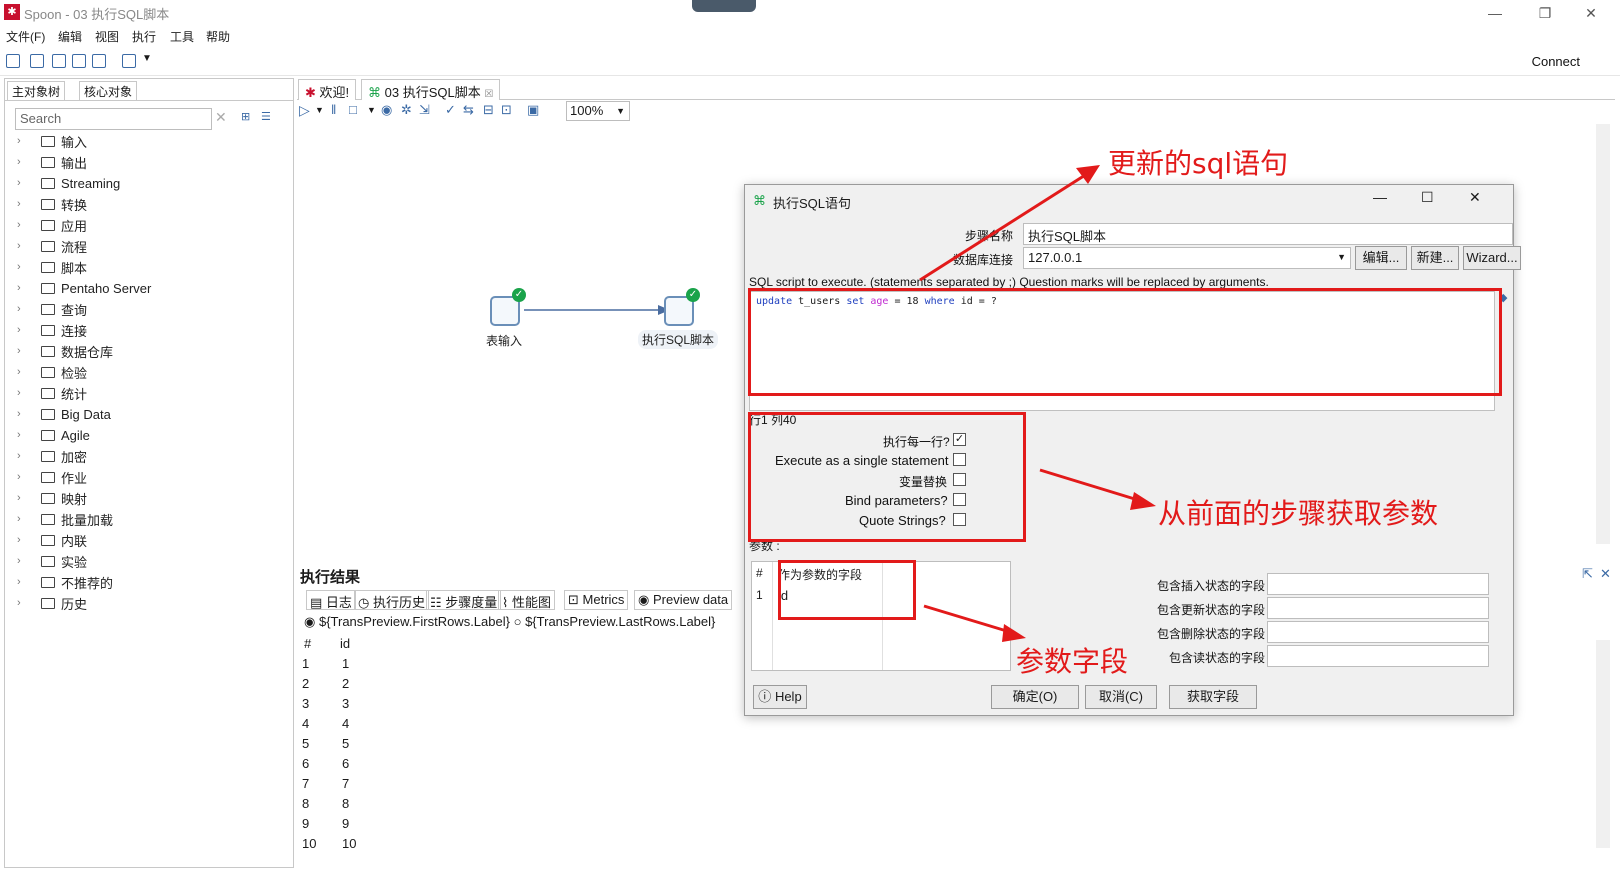  What do you see at coordinates (1143, 501) in the screenshot?
I see `arrow-head-options` at bounding box center [1143, 501].